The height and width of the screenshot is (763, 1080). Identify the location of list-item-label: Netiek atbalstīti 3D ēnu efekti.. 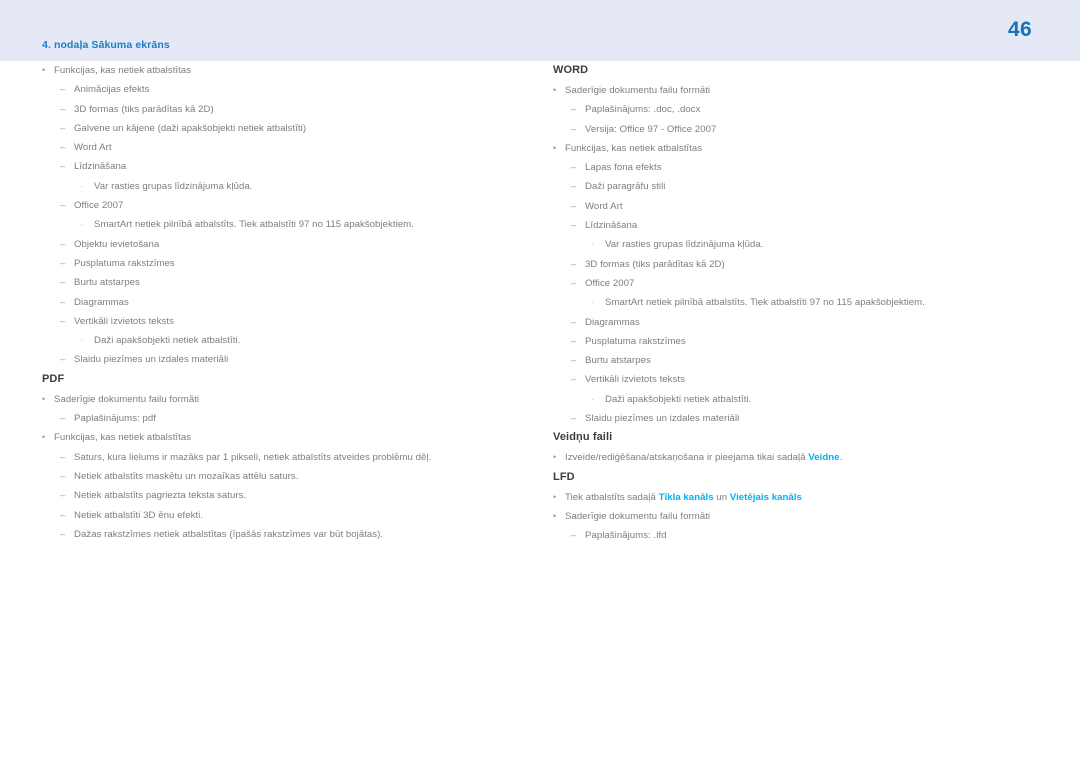
(139, 515).